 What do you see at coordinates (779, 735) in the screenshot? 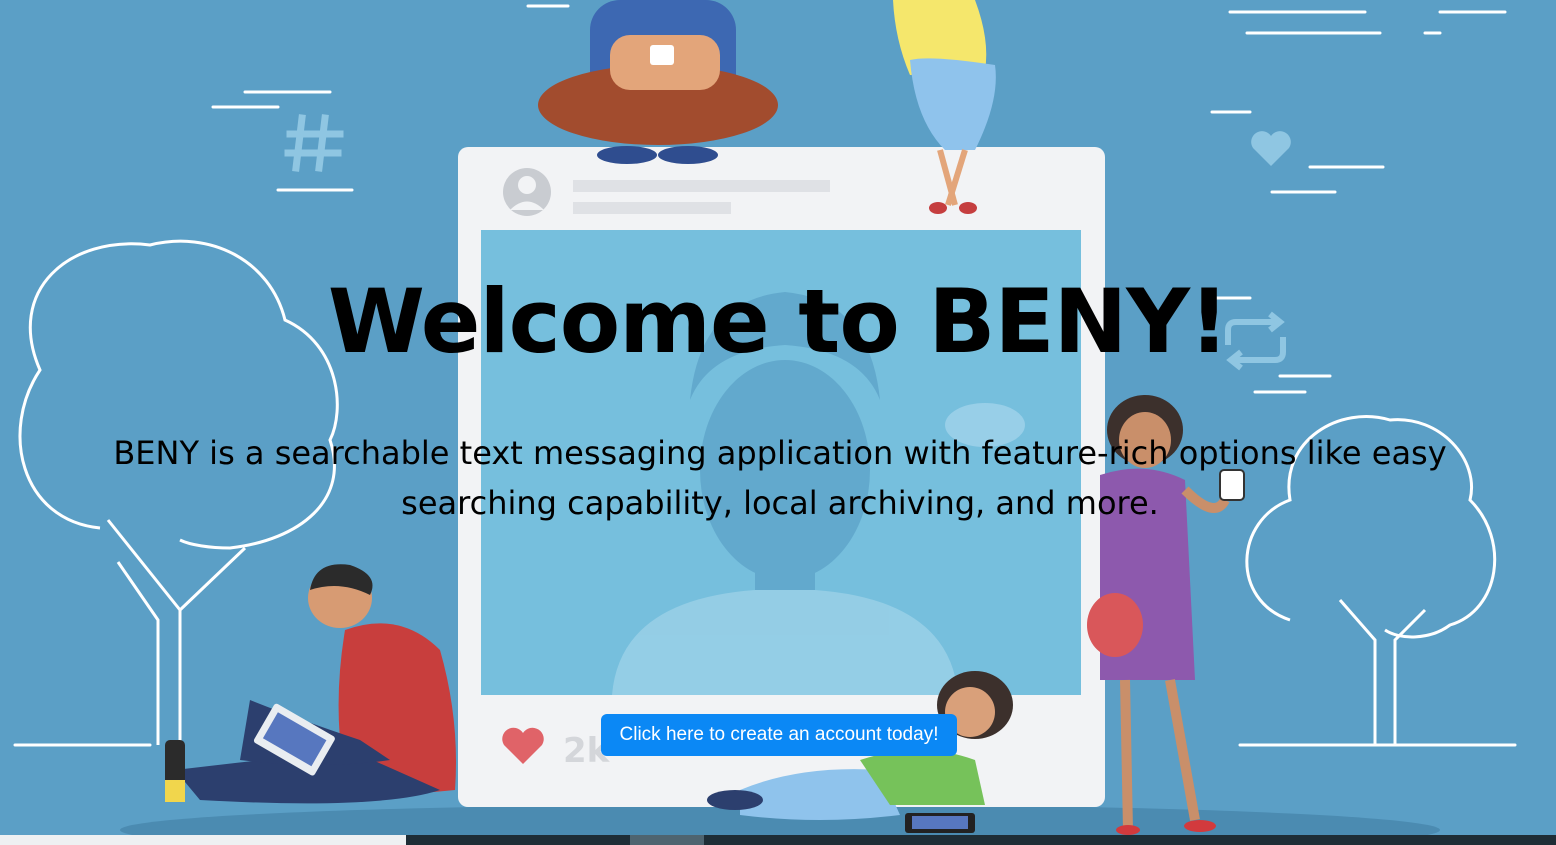
I see `create-account-button: Click here to create an account today!` at bounding box center [779, 735].